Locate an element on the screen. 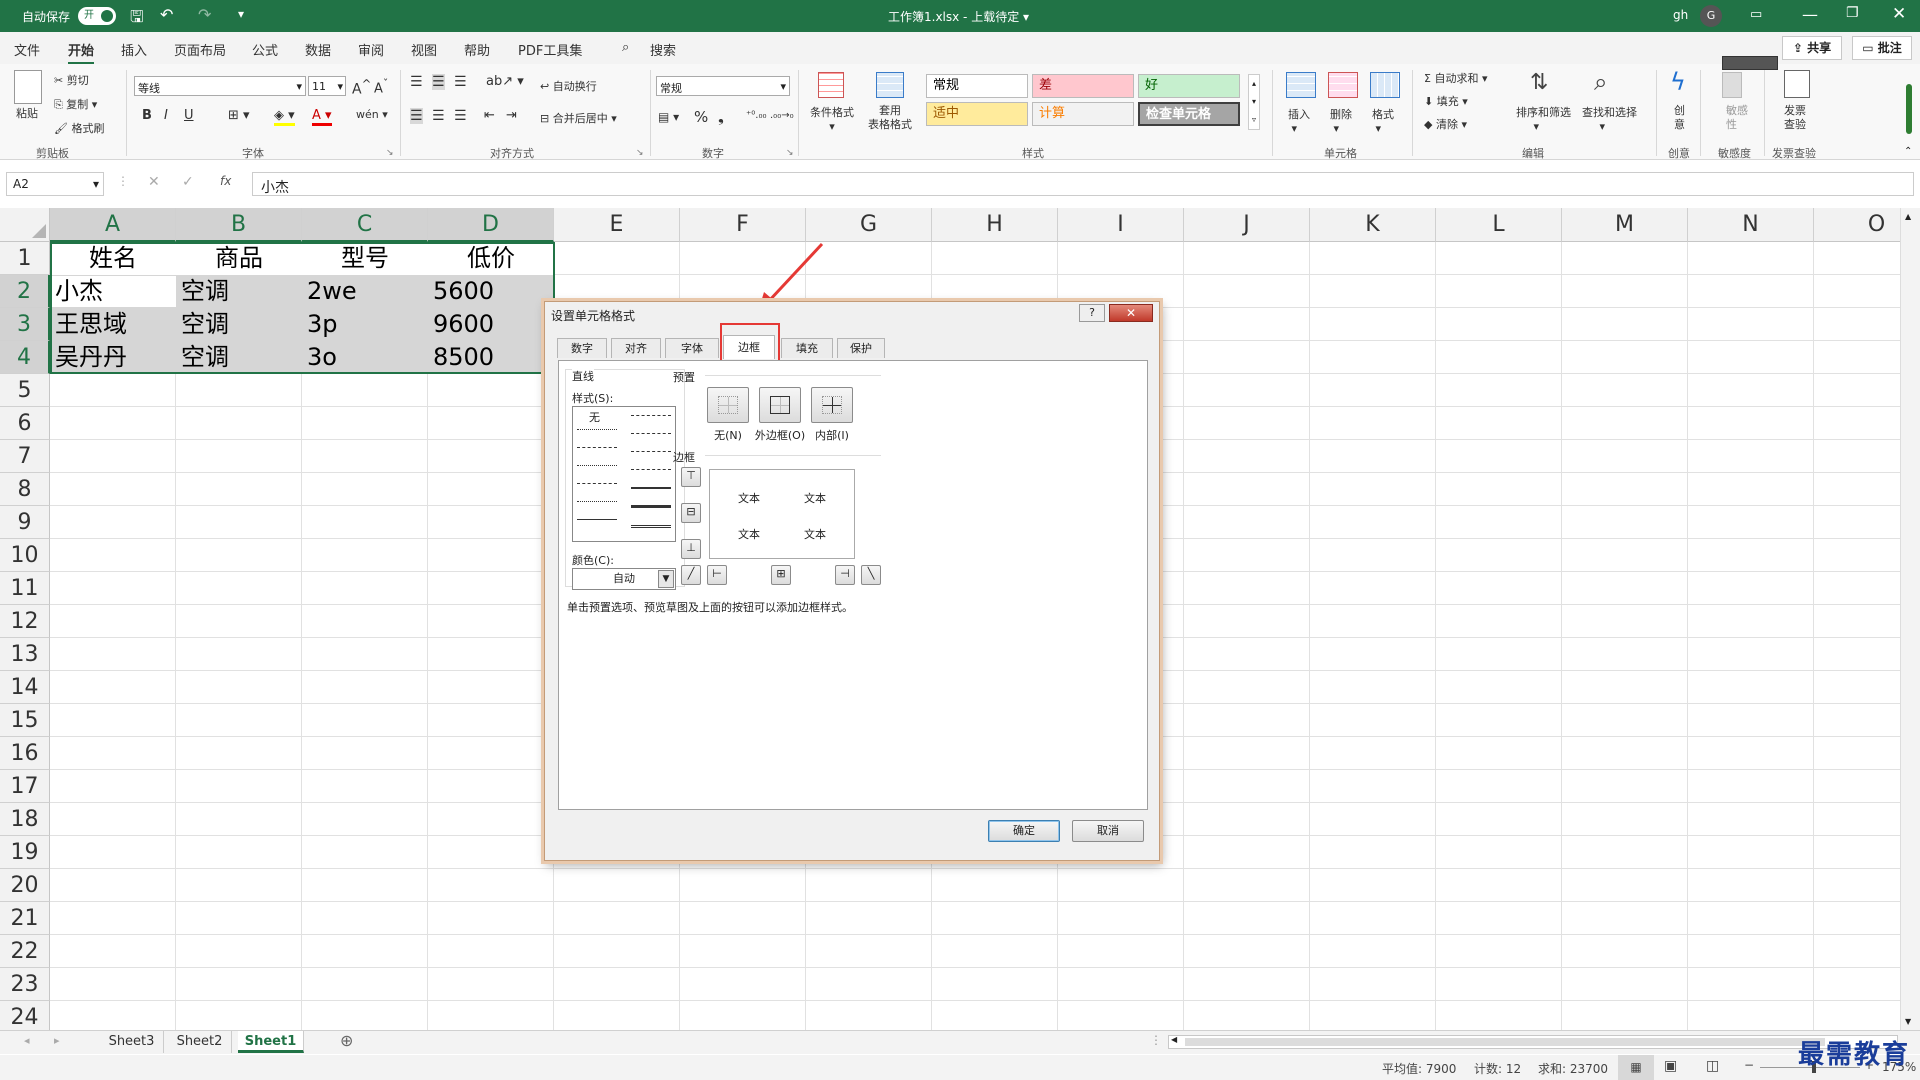  row-header-15: 15 is located at coordinates (25, 720).